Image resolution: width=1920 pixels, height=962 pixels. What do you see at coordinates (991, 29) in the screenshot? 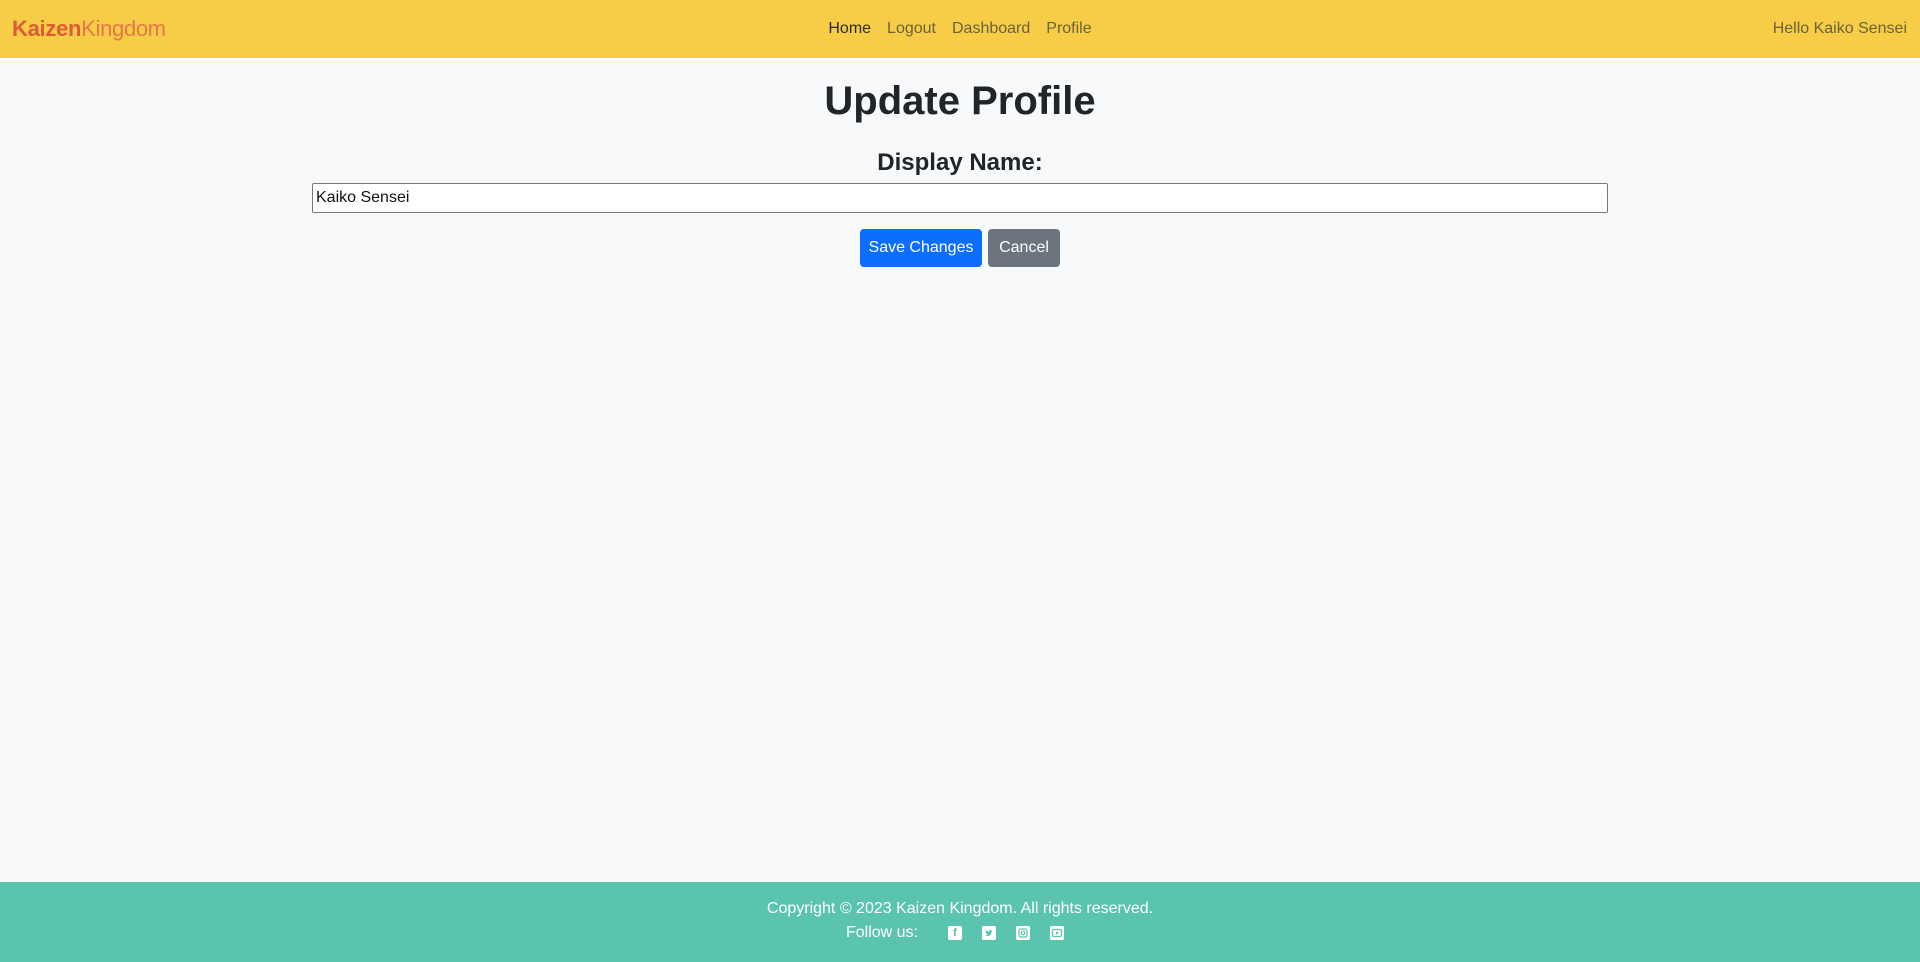
I see `nav-link-dashboard: Dashboard` at bounding box center [991, 29].